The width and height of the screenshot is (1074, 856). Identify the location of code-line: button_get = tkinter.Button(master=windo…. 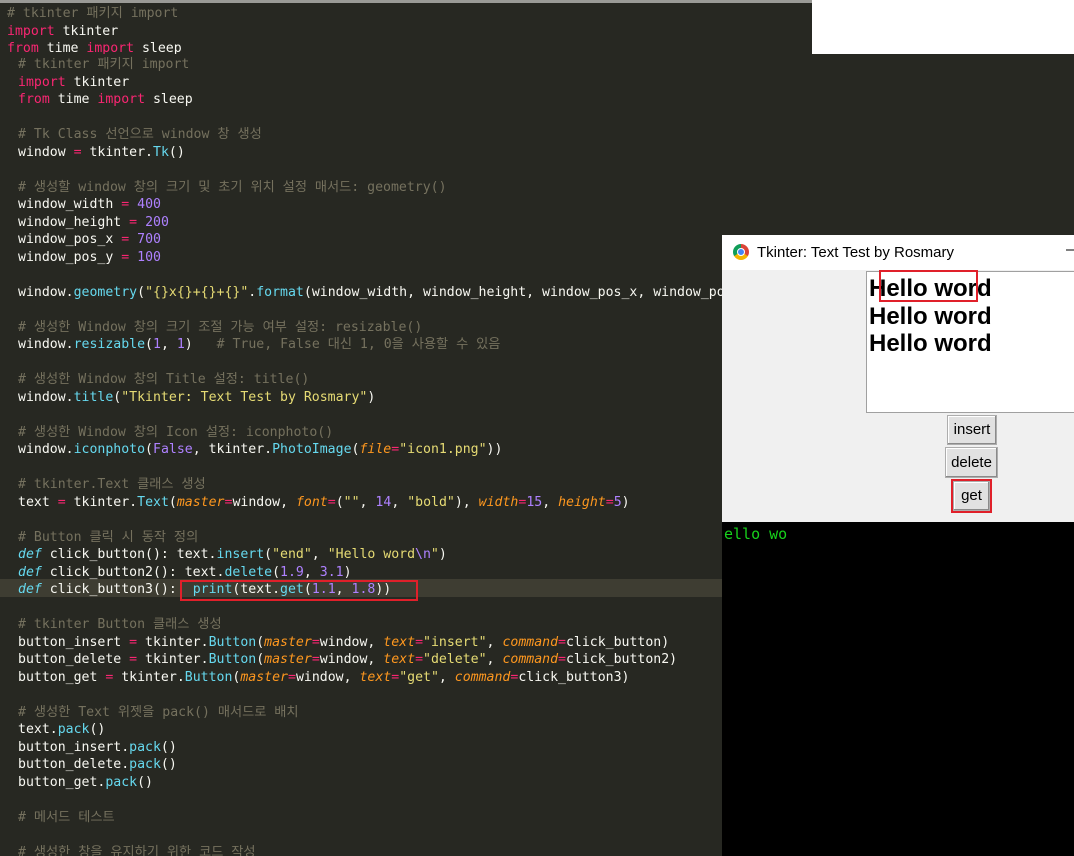
(323, 677).